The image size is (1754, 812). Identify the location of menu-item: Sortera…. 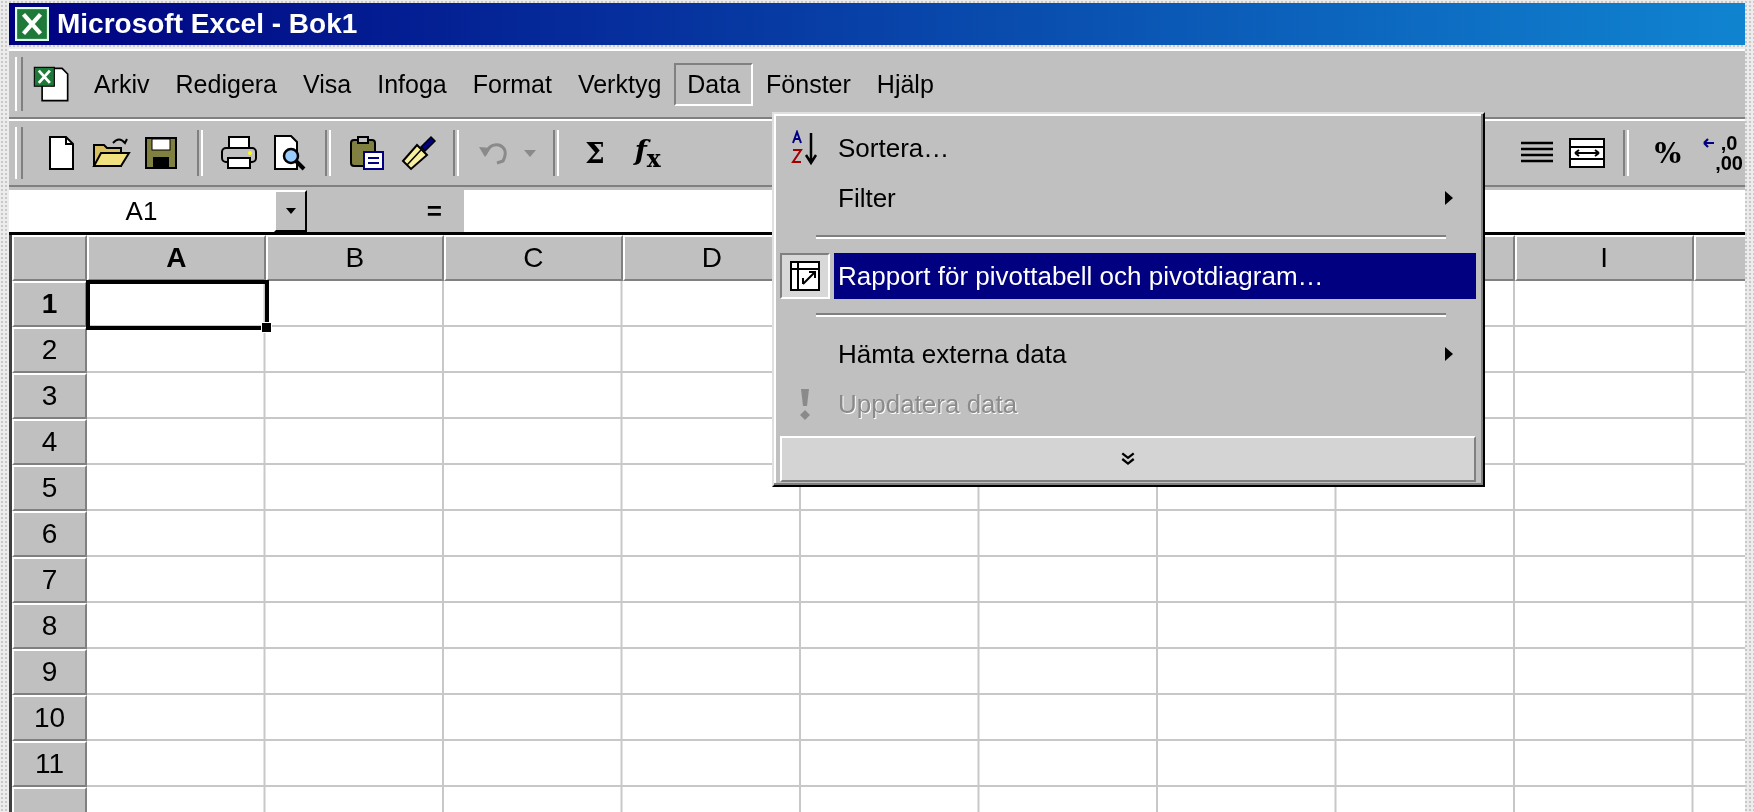
(1155, 148).